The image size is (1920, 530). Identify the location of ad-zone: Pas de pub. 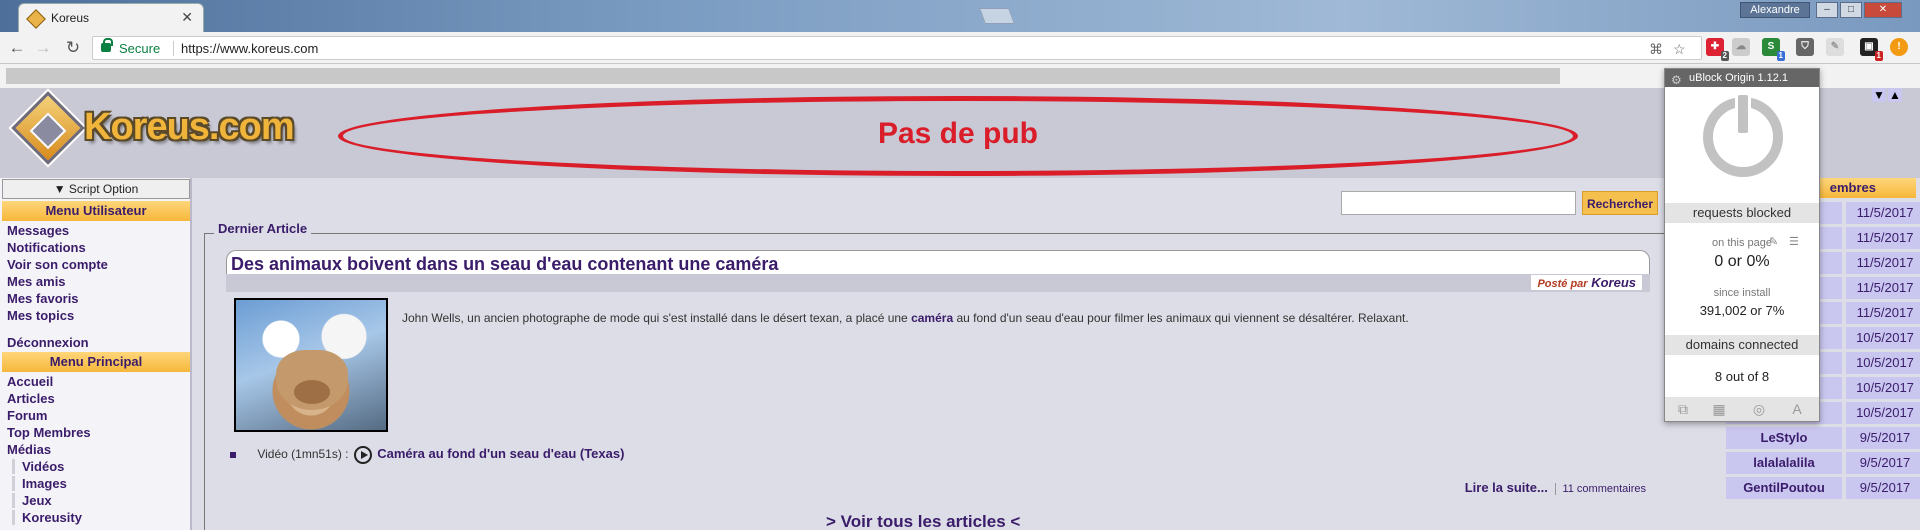
(958, 136).